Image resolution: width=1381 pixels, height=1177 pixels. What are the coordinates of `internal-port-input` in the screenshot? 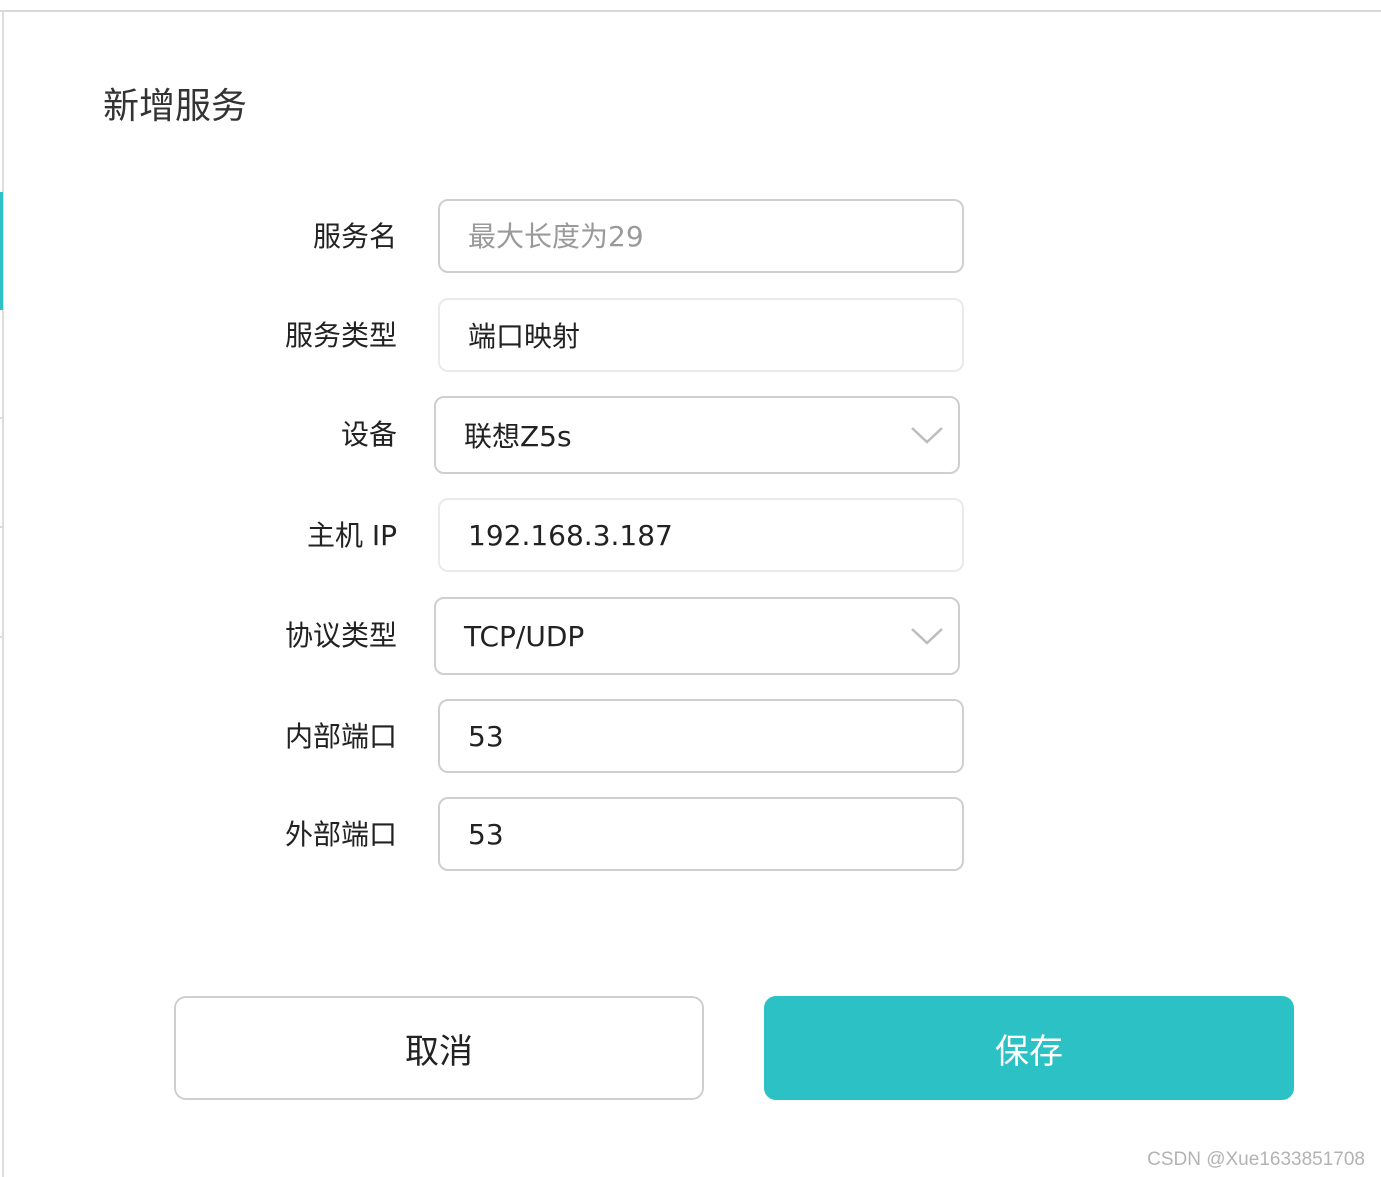 It's located at (715, 736).